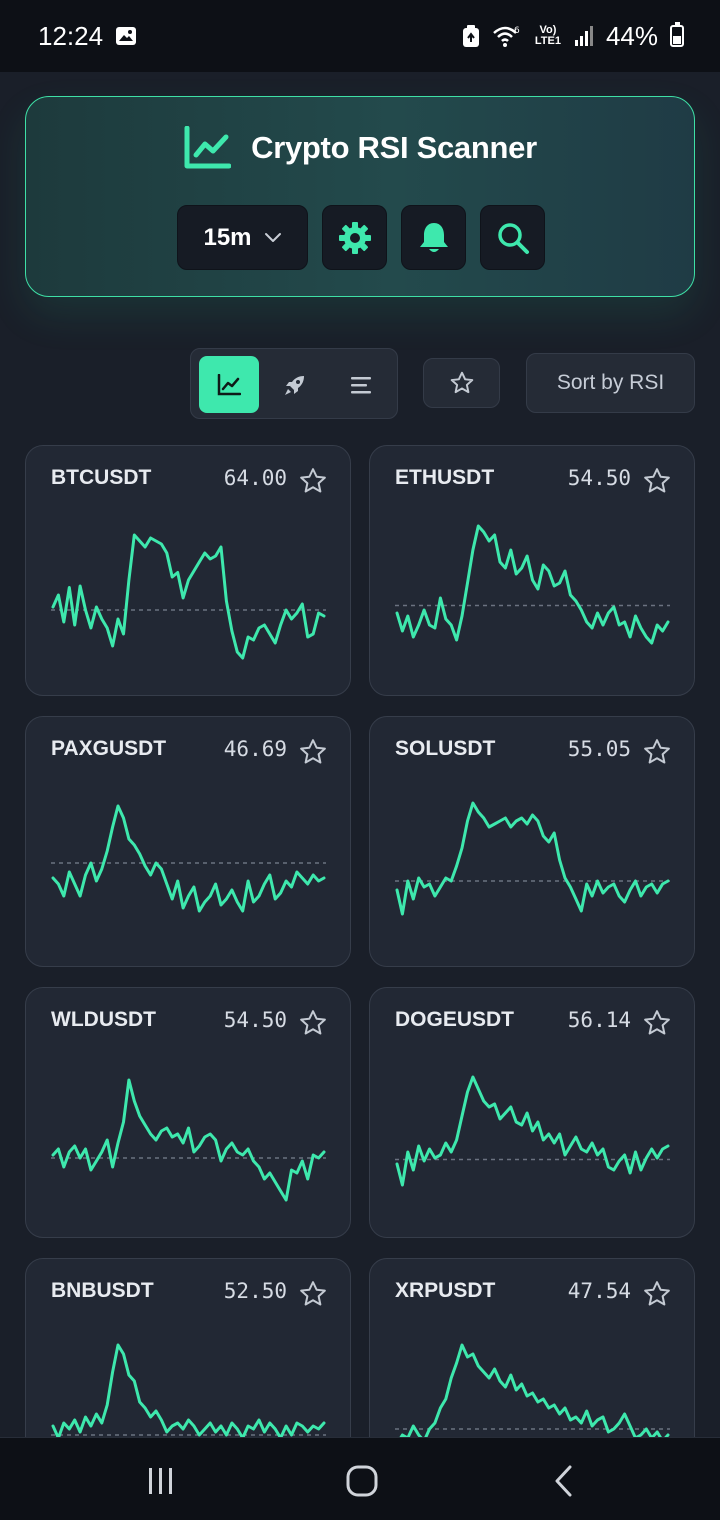 Image resolution: width=720 pixels, height=1520 pixels. What do you see at coordinates (455, 1019) in the screenshot?
I see `pair-symbol: DOGEUSDT` at bounding box center [455, 1019].